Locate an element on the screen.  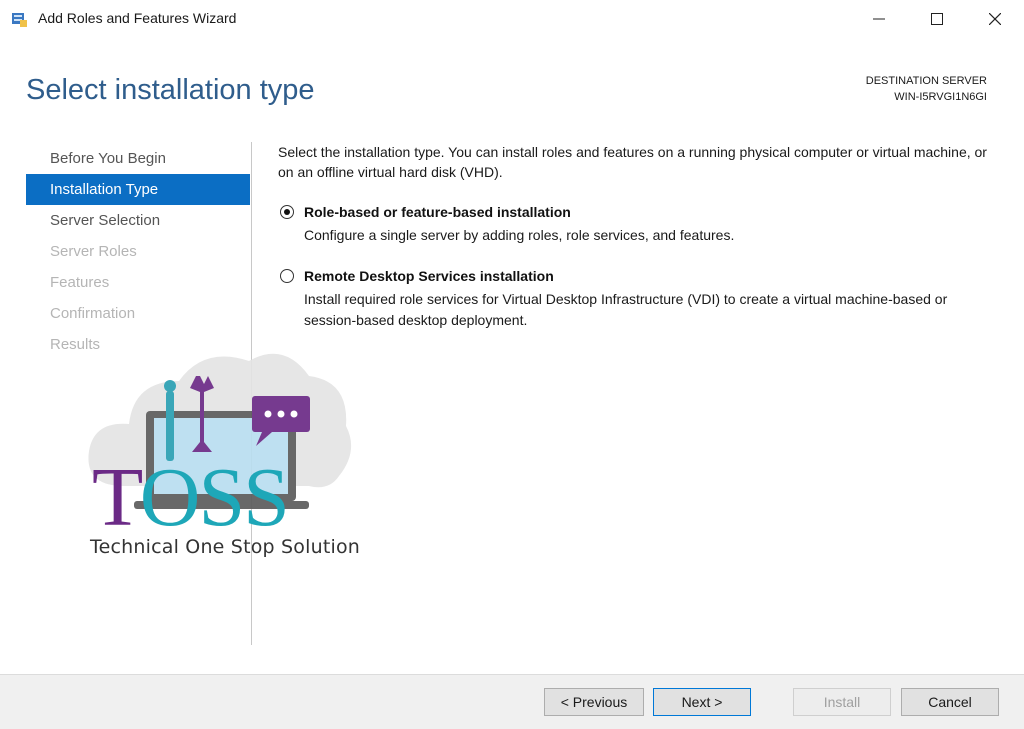
close-button is located at coordinates (995, 19).